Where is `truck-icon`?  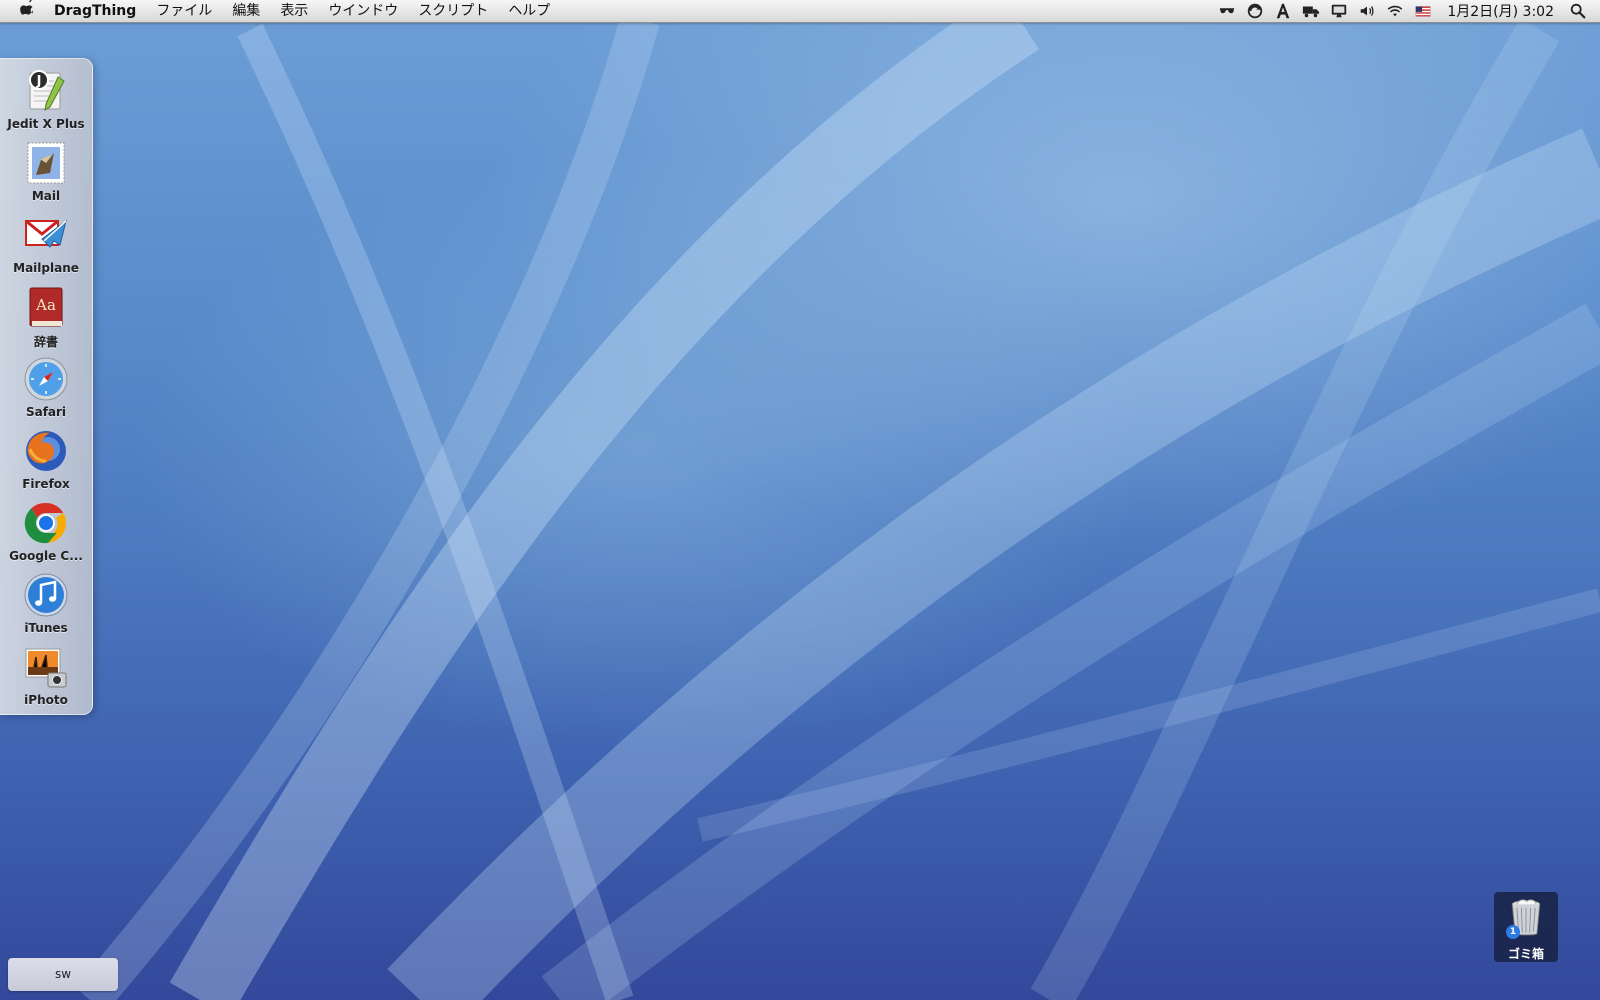
truck-icon is located at coordinates (1311, 11).